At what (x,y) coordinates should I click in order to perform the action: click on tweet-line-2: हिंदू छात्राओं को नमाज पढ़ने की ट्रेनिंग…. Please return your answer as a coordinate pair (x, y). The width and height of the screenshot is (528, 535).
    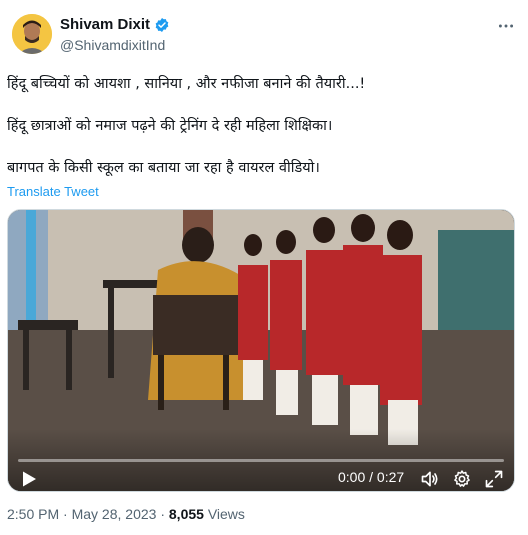
    Looking at the image, I should click on (170, 126).